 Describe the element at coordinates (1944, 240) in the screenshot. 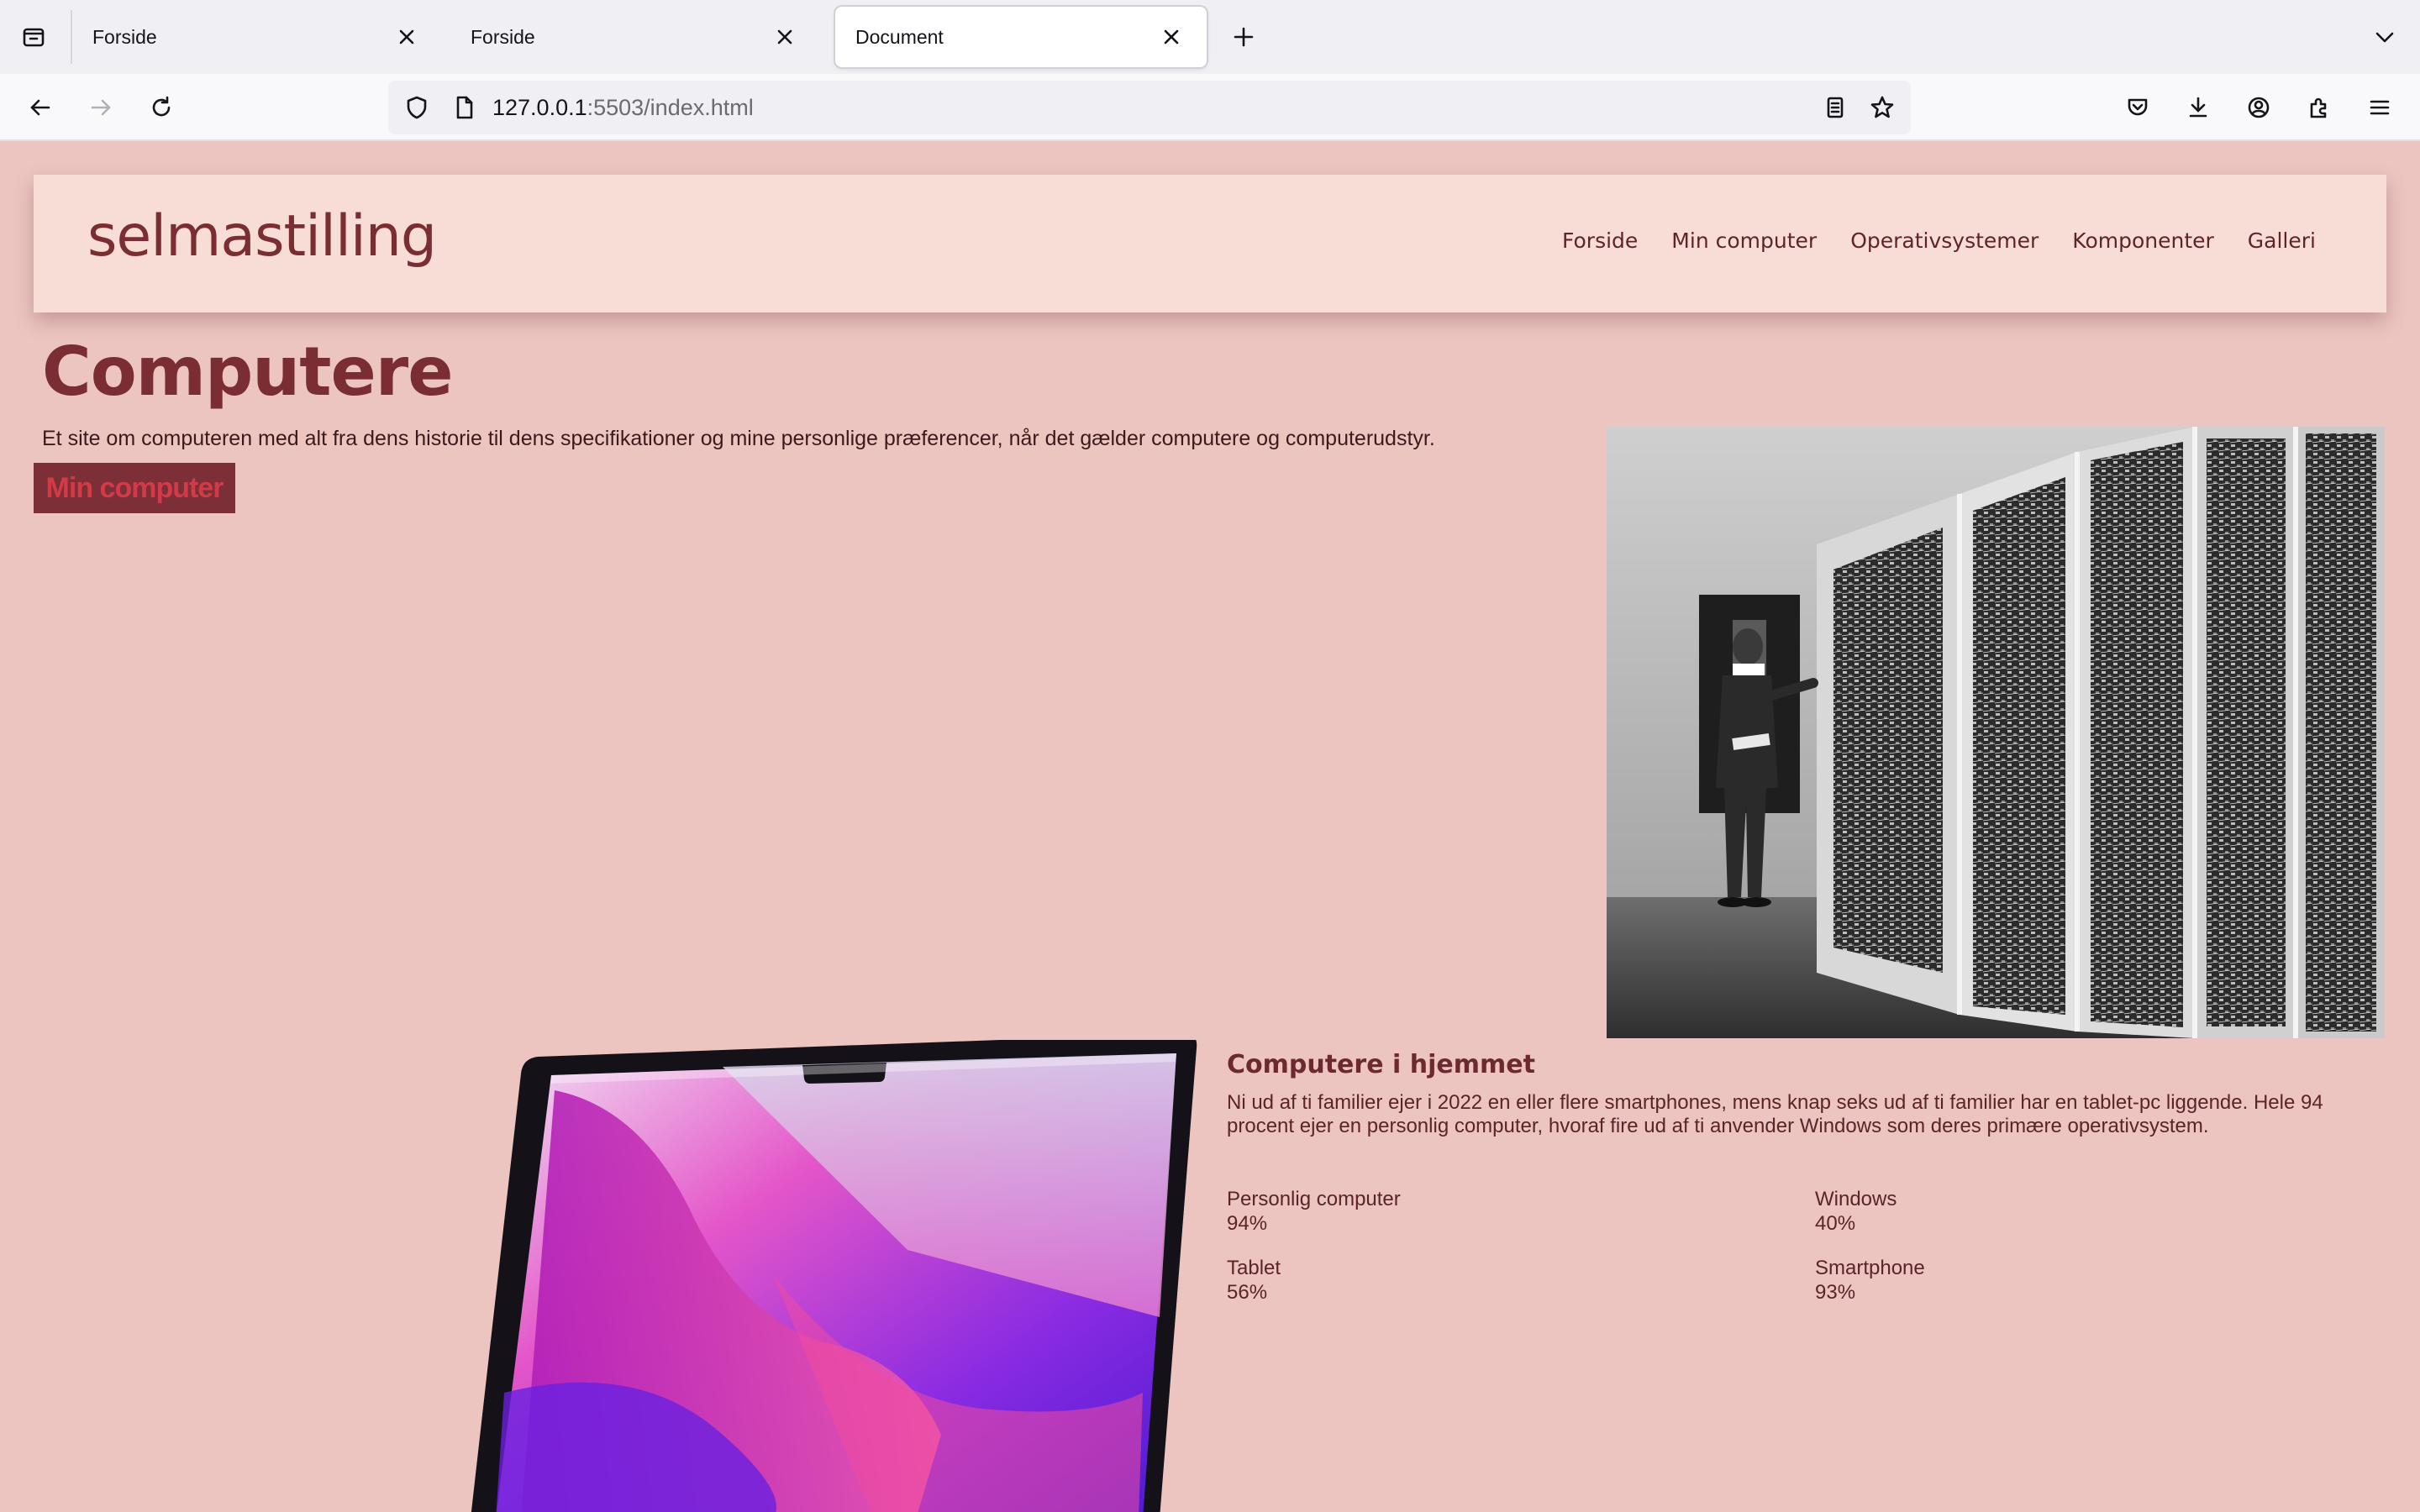

I see `nav-link-operativsystemer: Operativsystemer` at that location.